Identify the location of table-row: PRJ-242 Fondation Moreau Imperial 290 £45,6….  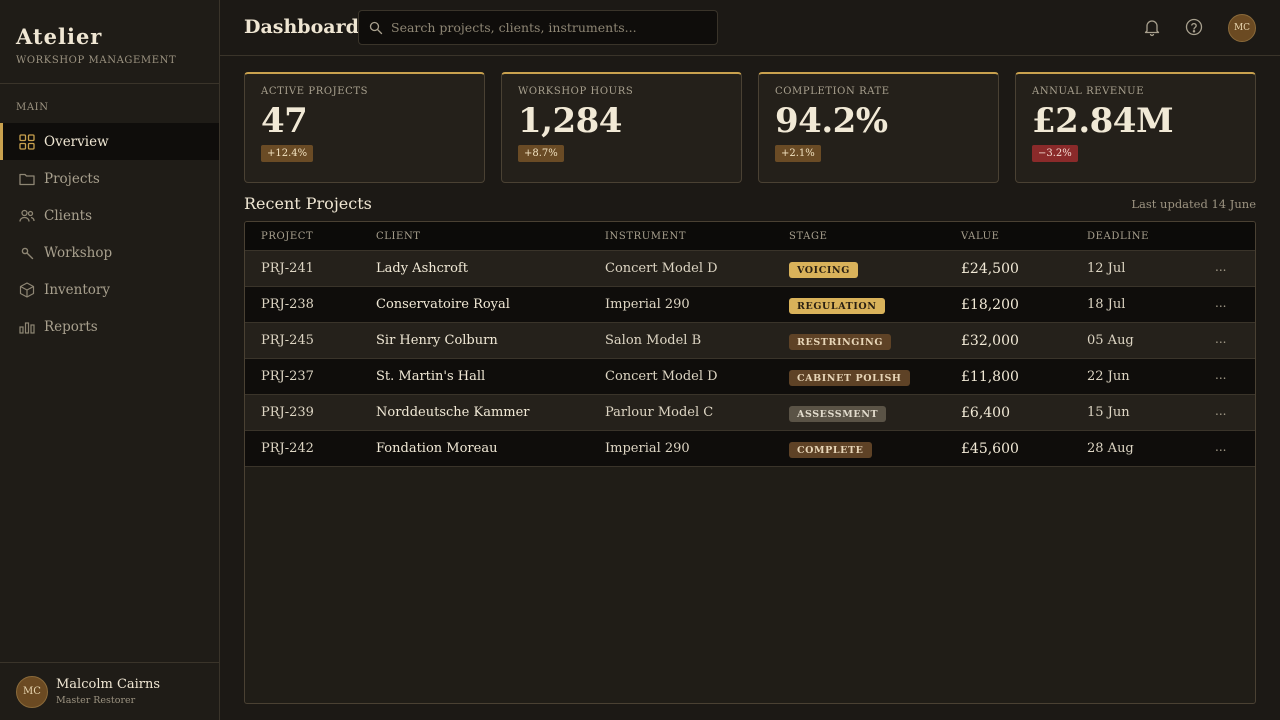
(750, 449).